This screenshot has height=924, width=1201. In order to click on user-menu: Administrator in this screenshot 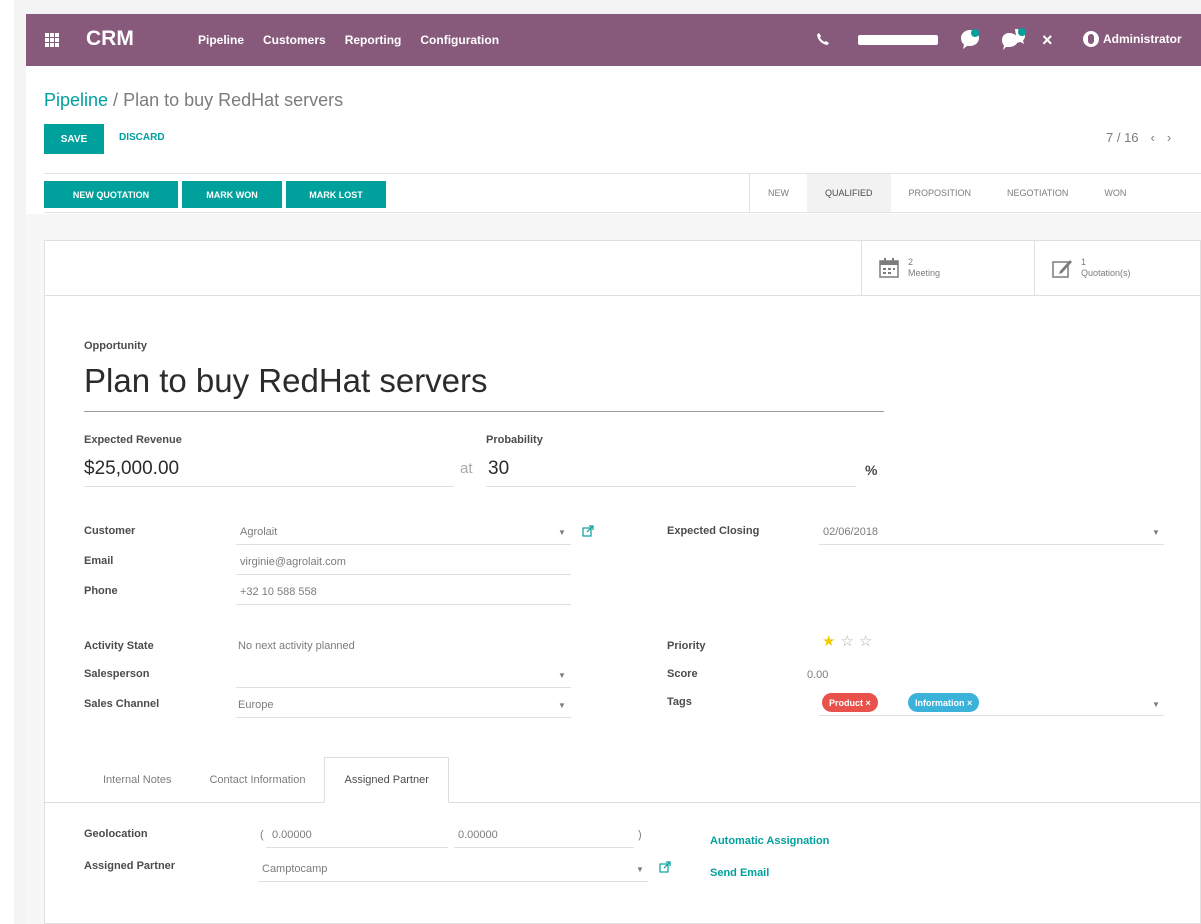, I will do `click(1132, 39)`.